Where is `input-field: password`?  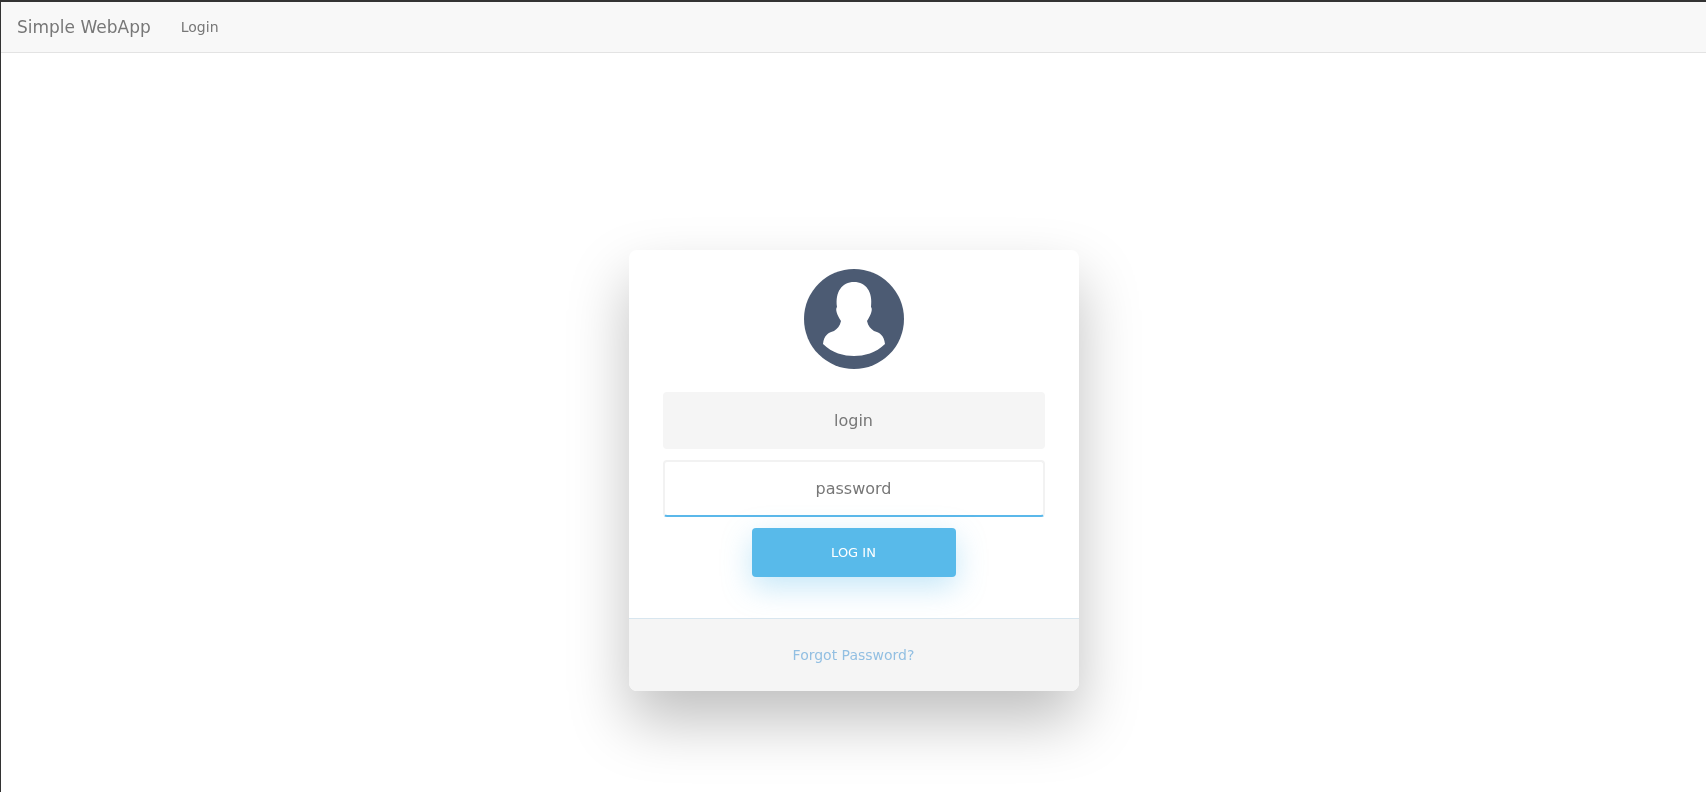 input-field: password is located at coordinates (853, 488).